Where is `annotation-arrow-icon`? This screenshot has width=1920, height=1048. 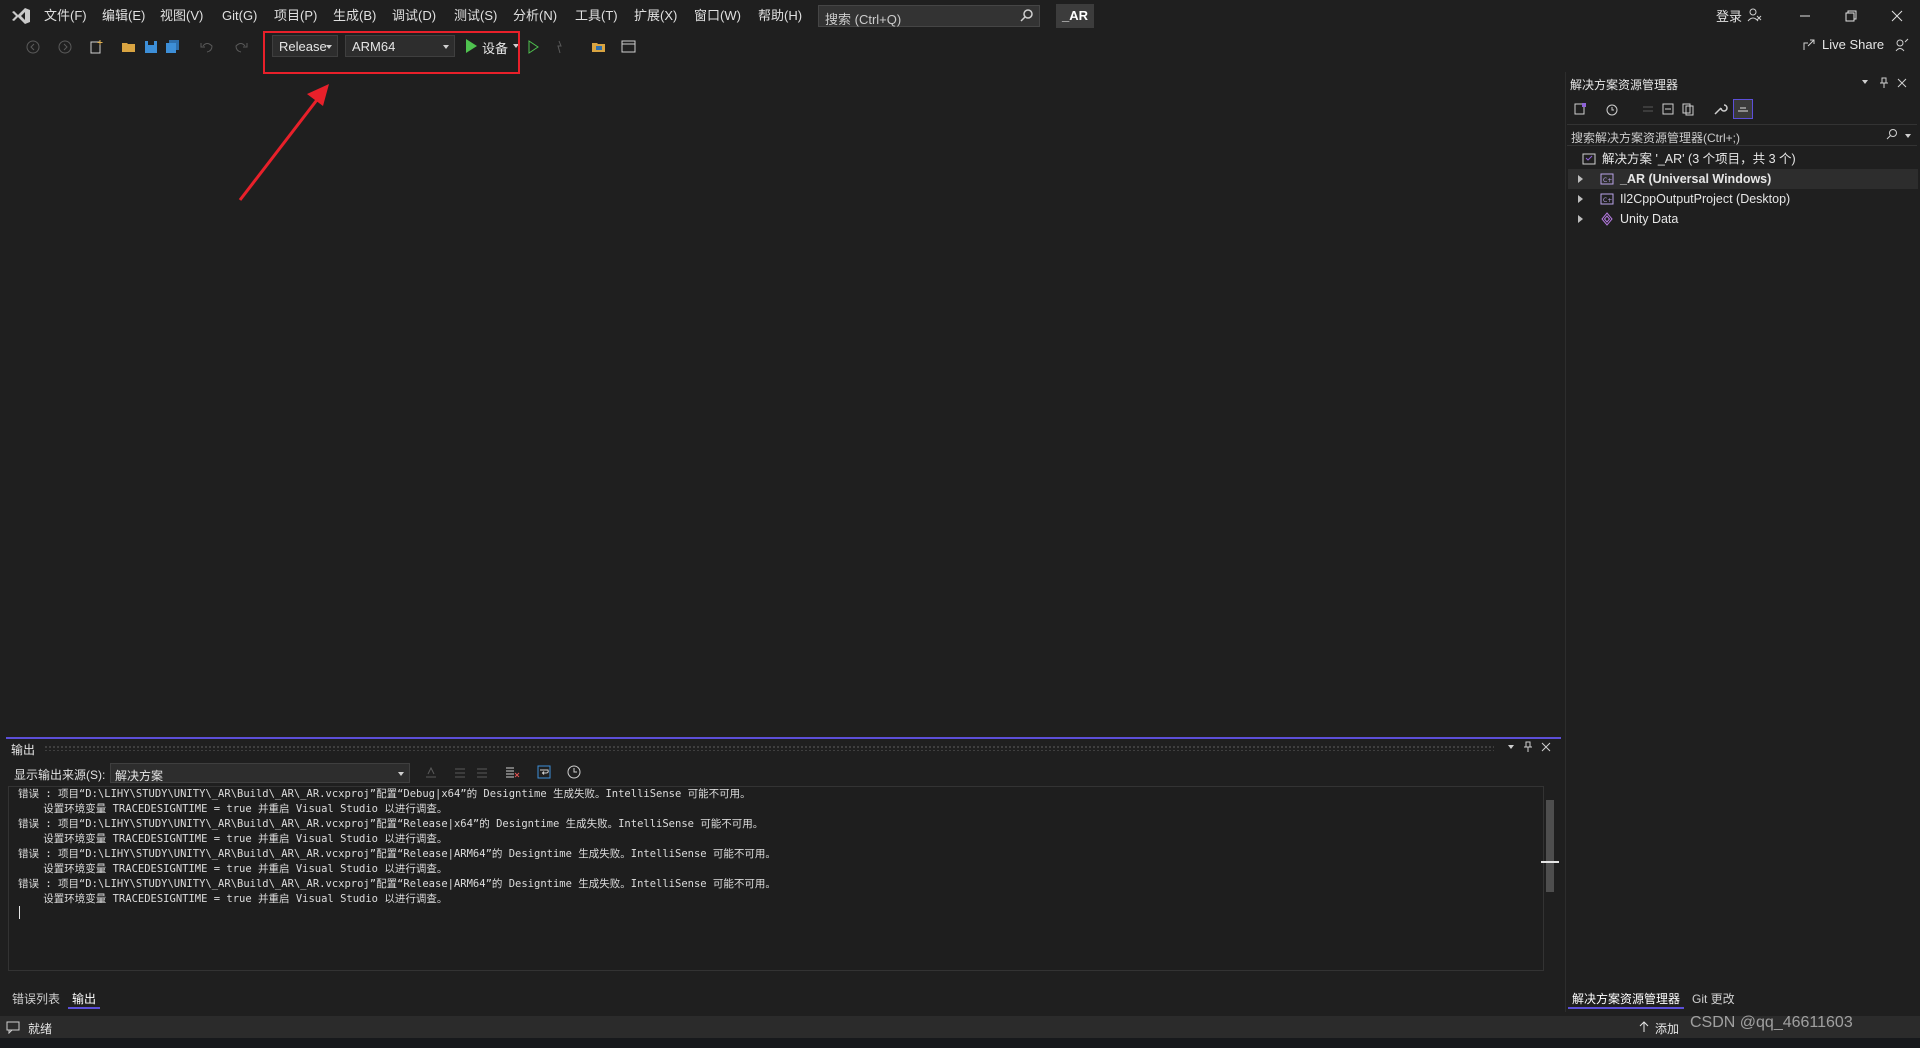
annotation-arrow-icon is located at coordinates (283, 142).